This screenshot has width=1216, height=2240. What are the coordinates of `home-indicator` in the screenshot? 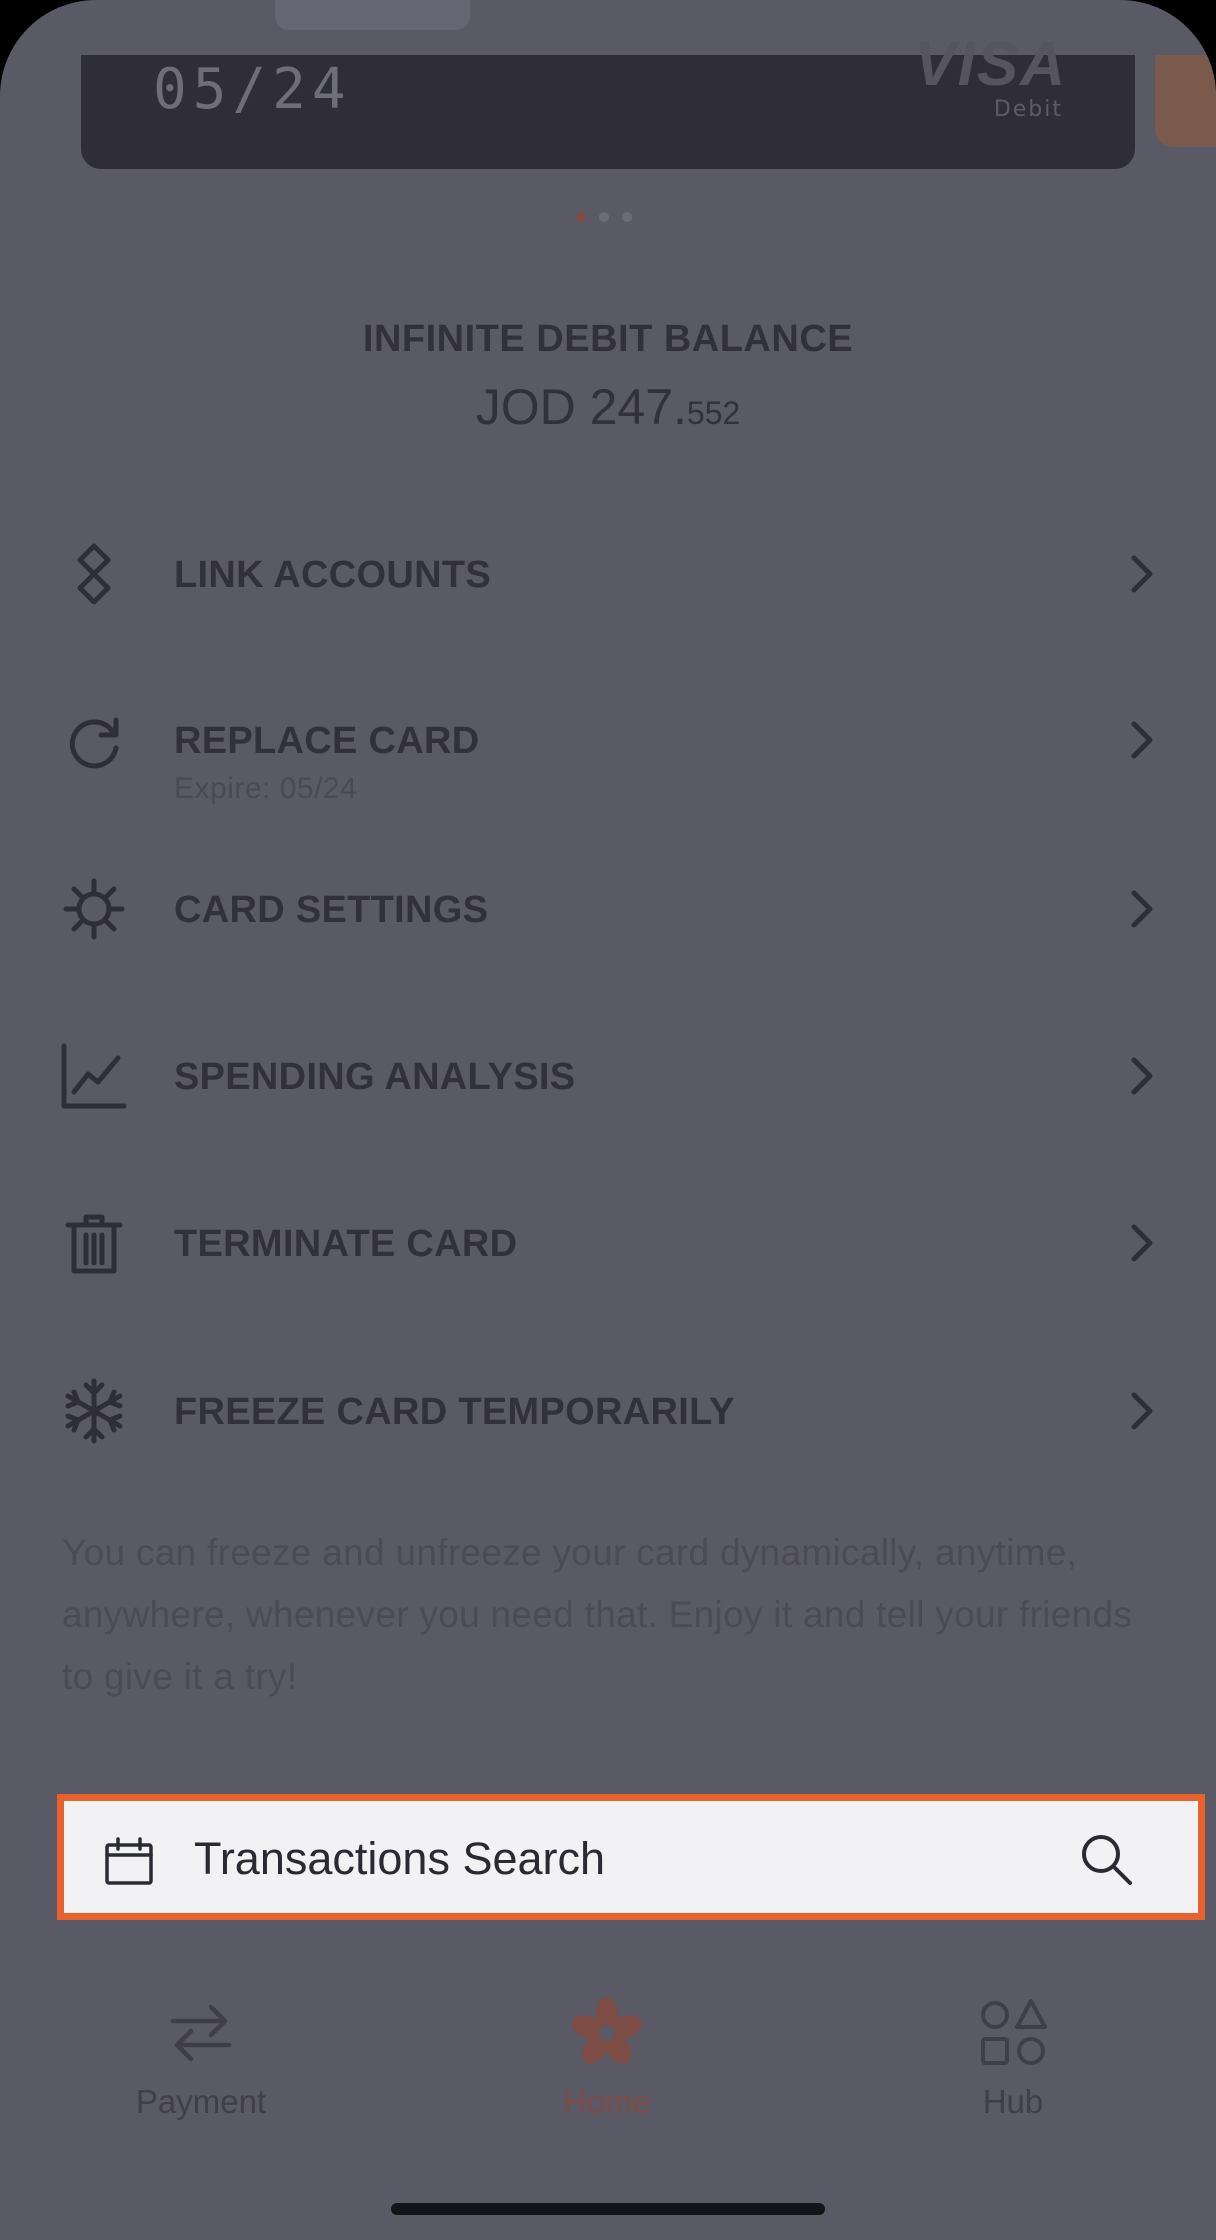 It's located at (608, 2209).